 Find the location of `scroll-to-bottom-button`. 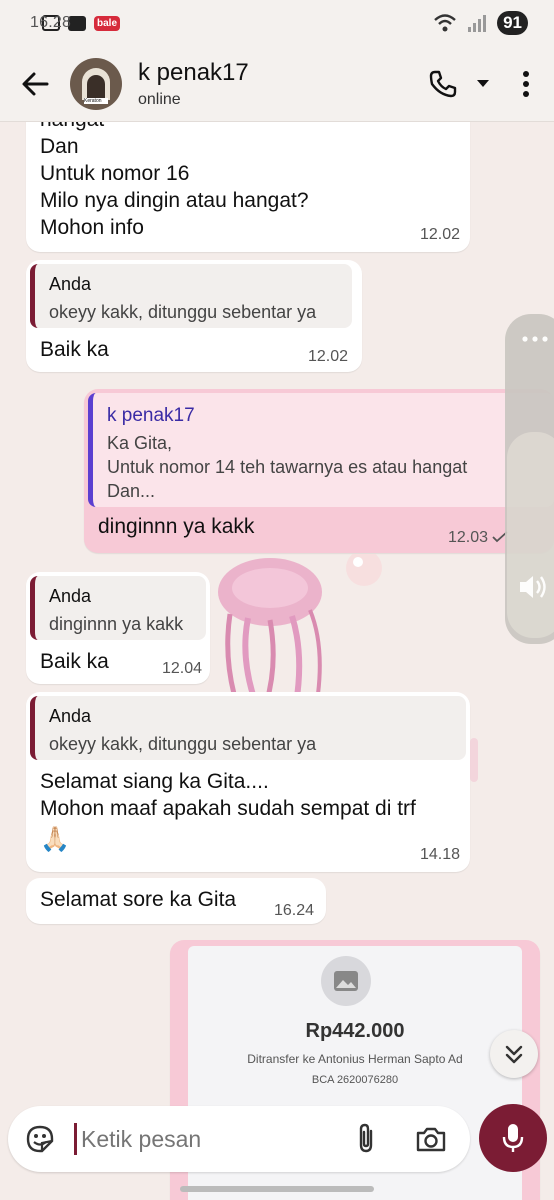

scroll-to-bottom-button is located at coordinates (514, 1054).